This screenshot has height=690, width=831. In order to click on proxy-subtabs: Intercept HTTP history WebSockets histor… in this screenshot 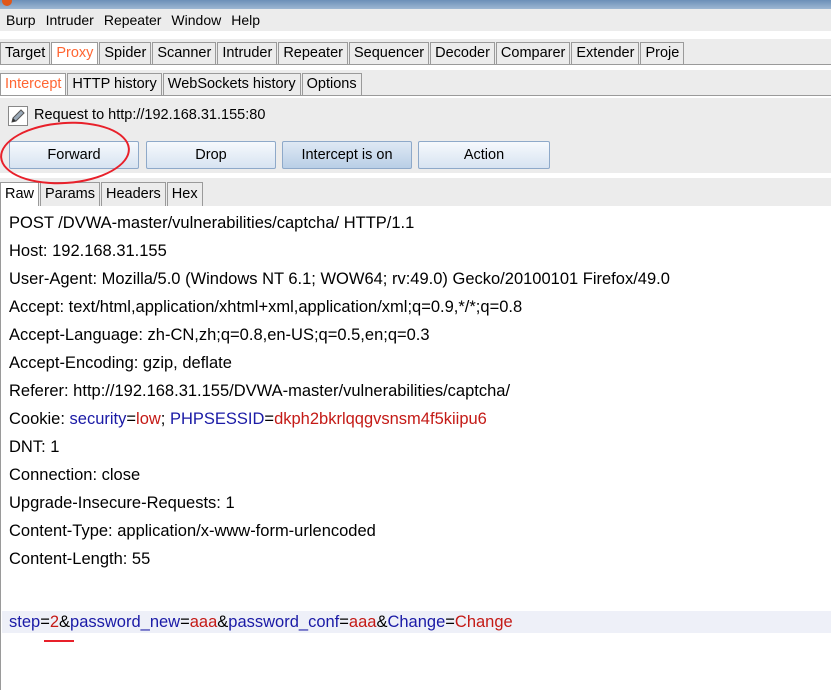, I will do `click(415, 83)`.